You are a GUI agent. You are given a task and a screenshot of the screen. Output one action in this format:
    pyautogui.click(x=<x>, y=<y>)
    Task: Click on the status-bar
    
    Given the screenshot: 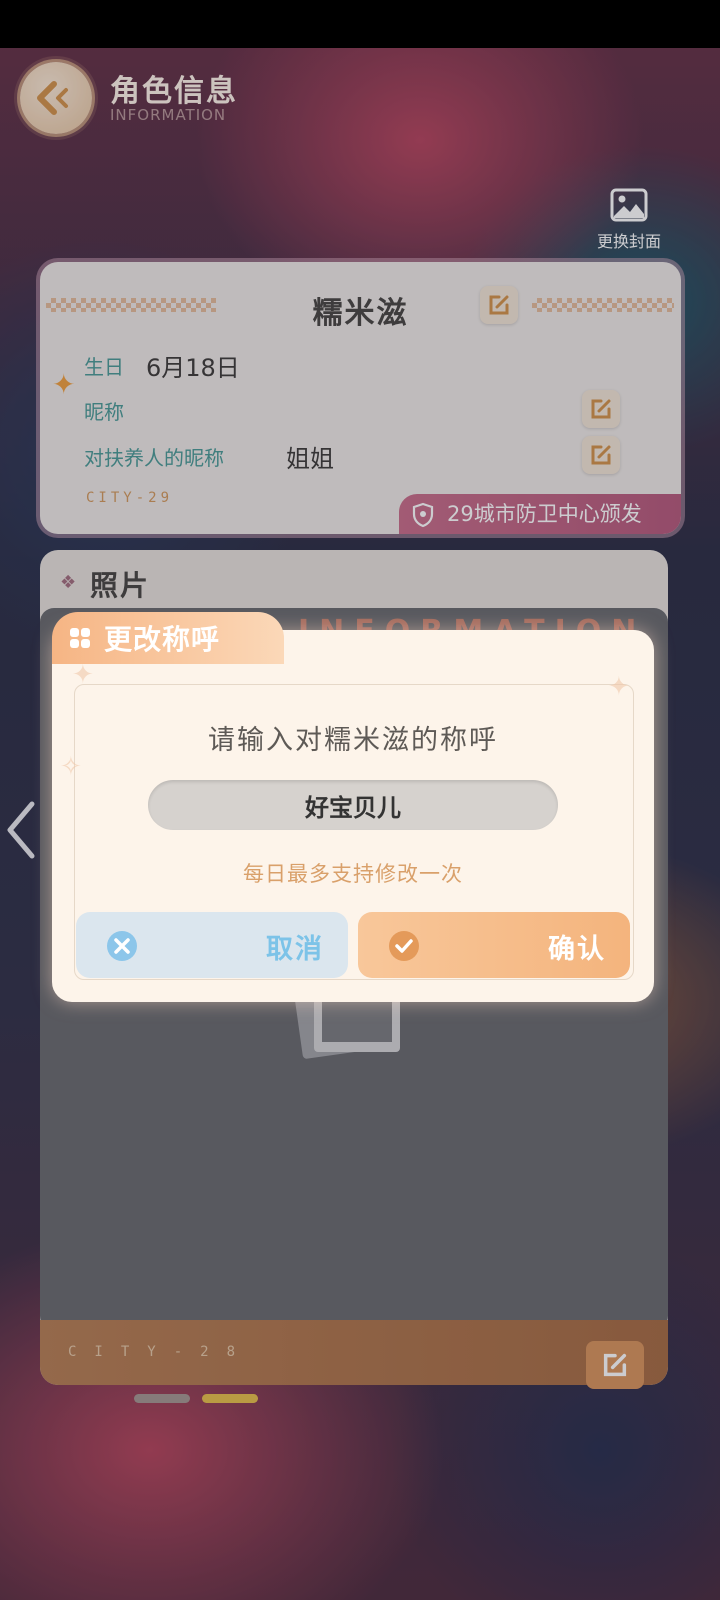 What is the action you would take?
    pyautogui.click(x=360, y=24)
    